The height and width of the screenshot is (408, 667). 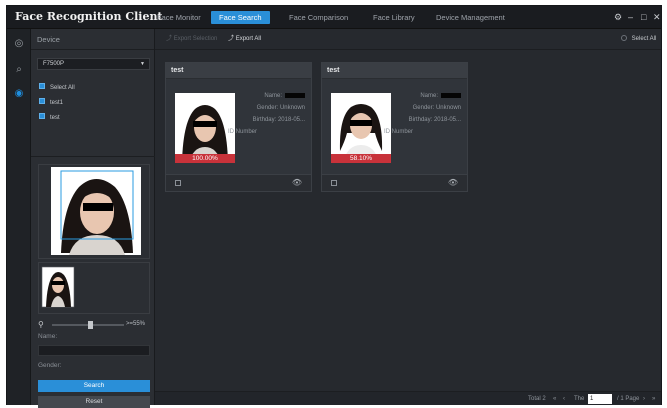 I want to click on tree-item-select-all: Select All, so click(x=57, y=88).